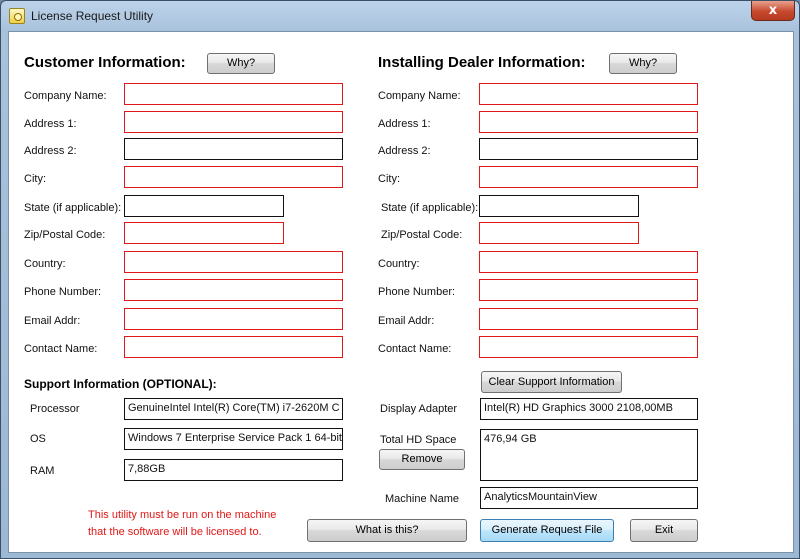  What do you see at coordinates (73, 208) in the screenshot?
I see `customer-state-label: State (if applicable):` at bounding box center [73, 208].